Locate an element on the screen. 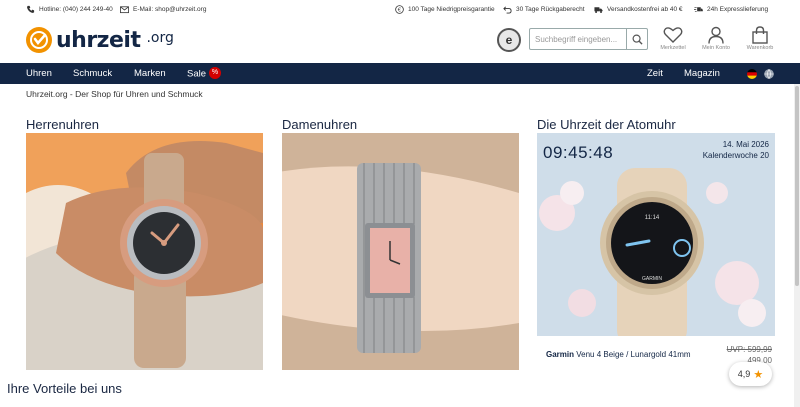 This screenshot has height=407, width=800. hotline-text: Hotline: (040) 244 249-40 is located at coordinates (76, 9).